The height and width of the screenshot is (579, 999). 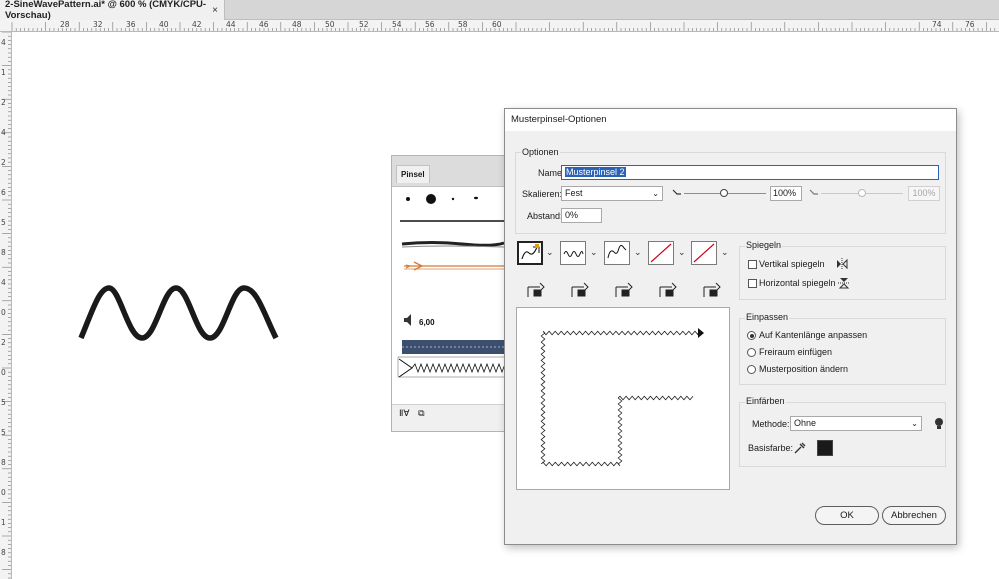 I want to click on spacing-field: 0%, so click(x=581, y=215).